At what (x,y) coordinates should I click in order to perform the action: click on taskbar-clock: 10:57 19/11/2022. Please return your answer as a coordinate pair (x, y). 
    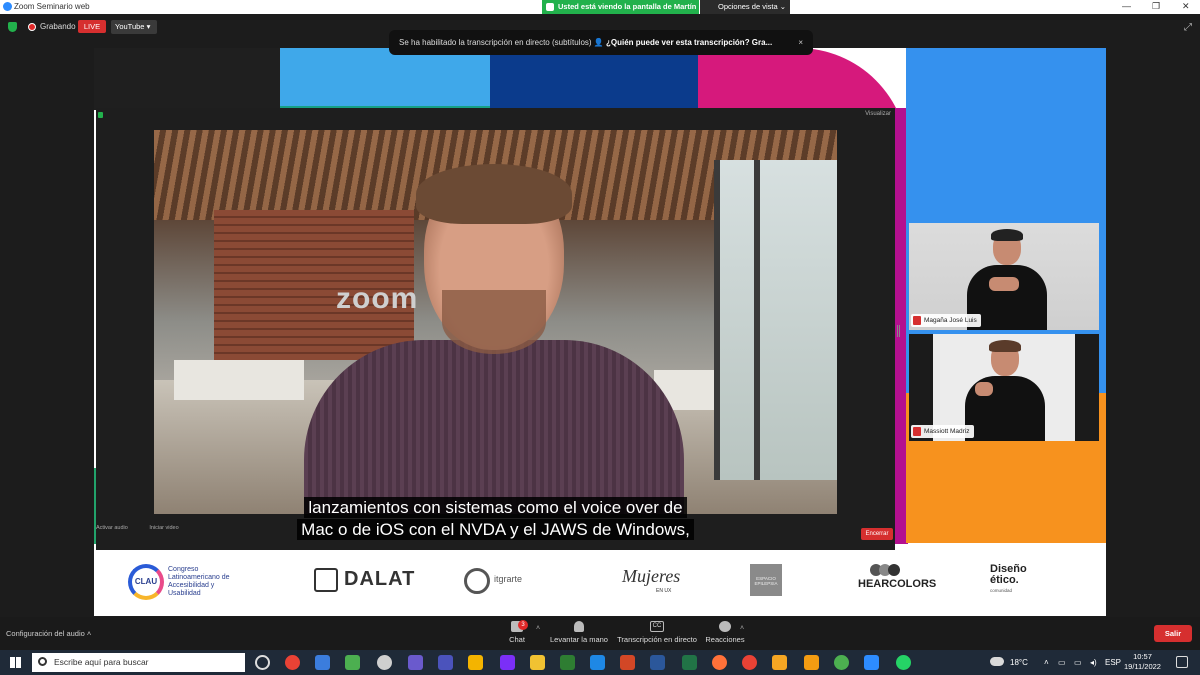
    Looking at the image, I should click on (1142, 662).